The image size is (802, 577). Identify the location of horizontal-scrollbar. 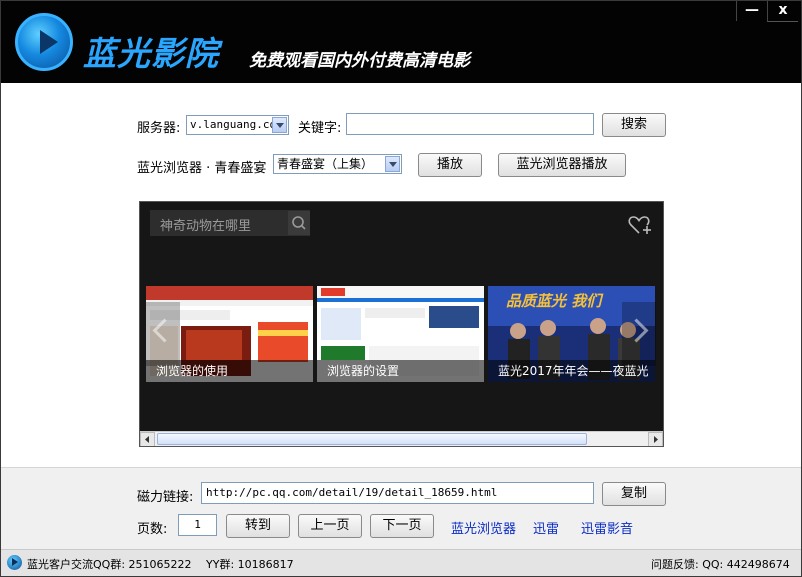
(401, 438).